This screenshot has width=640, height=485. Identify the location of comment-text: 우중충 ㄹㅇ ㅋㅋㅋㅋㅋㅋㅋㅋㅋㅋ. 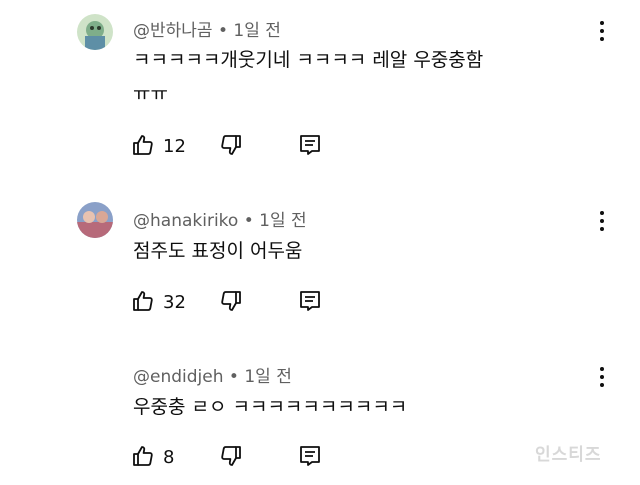
(270, 407).